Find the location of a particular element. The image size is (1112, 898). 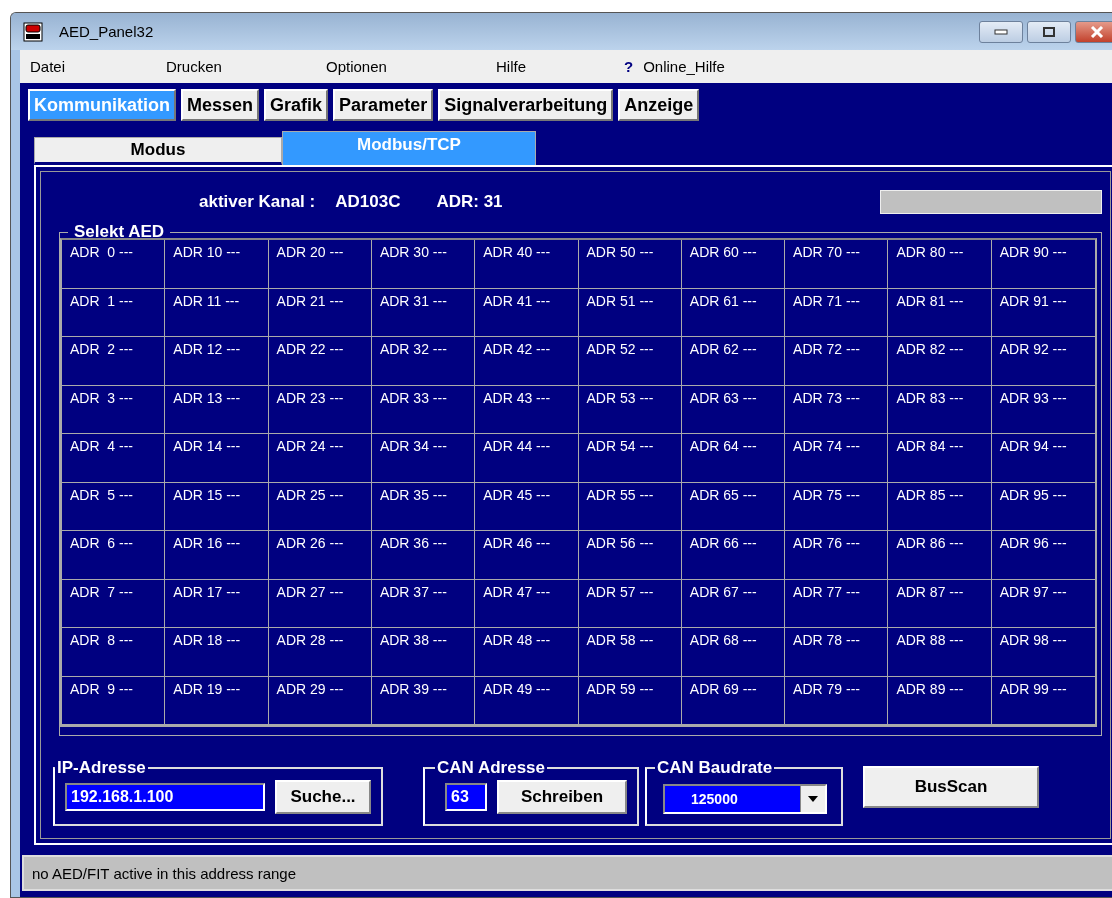

address-cell: ADR 90 --- is located at coordinates (1043, 264).